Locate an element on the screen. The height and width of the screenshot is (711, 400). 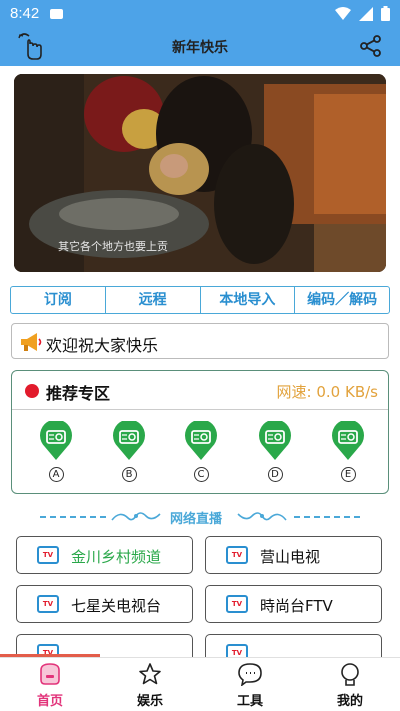
live-channel-button: TV 营山电视 is located at coordinates (293, 555).